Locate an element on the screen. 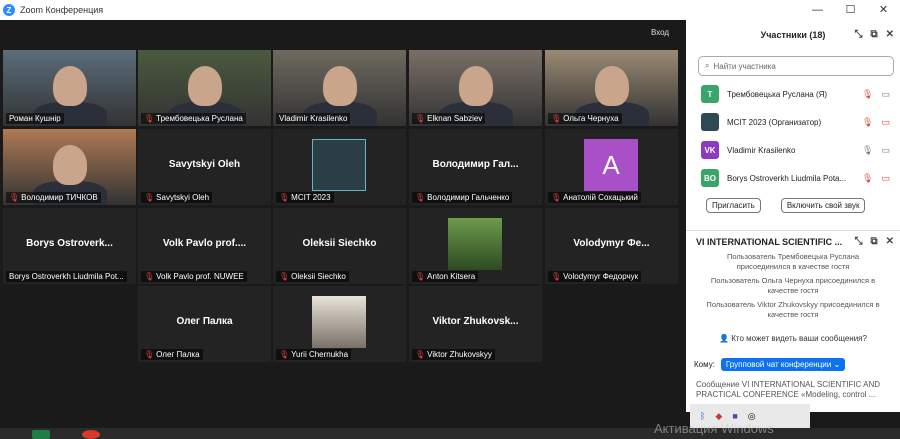  recipient-dropdown: Групповой чат конференции ⌄ is located at coordinates (783, 364).